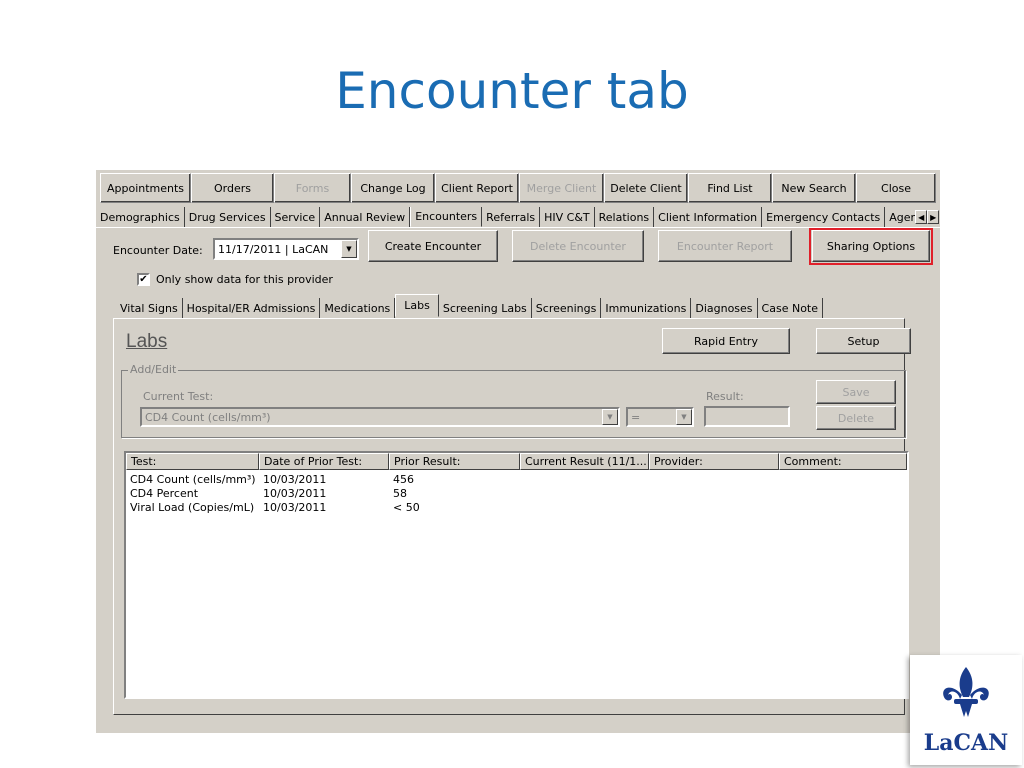  I want to click on tab-service: Service, so click(296, 217).